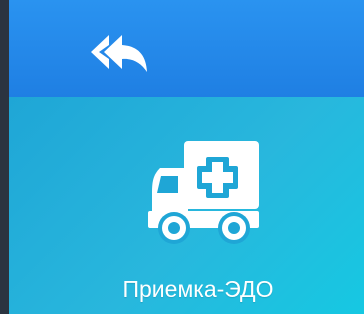  Describe the element at coordinates (203, 192) in the screenshot. I see `ambulance-icon` at that location.